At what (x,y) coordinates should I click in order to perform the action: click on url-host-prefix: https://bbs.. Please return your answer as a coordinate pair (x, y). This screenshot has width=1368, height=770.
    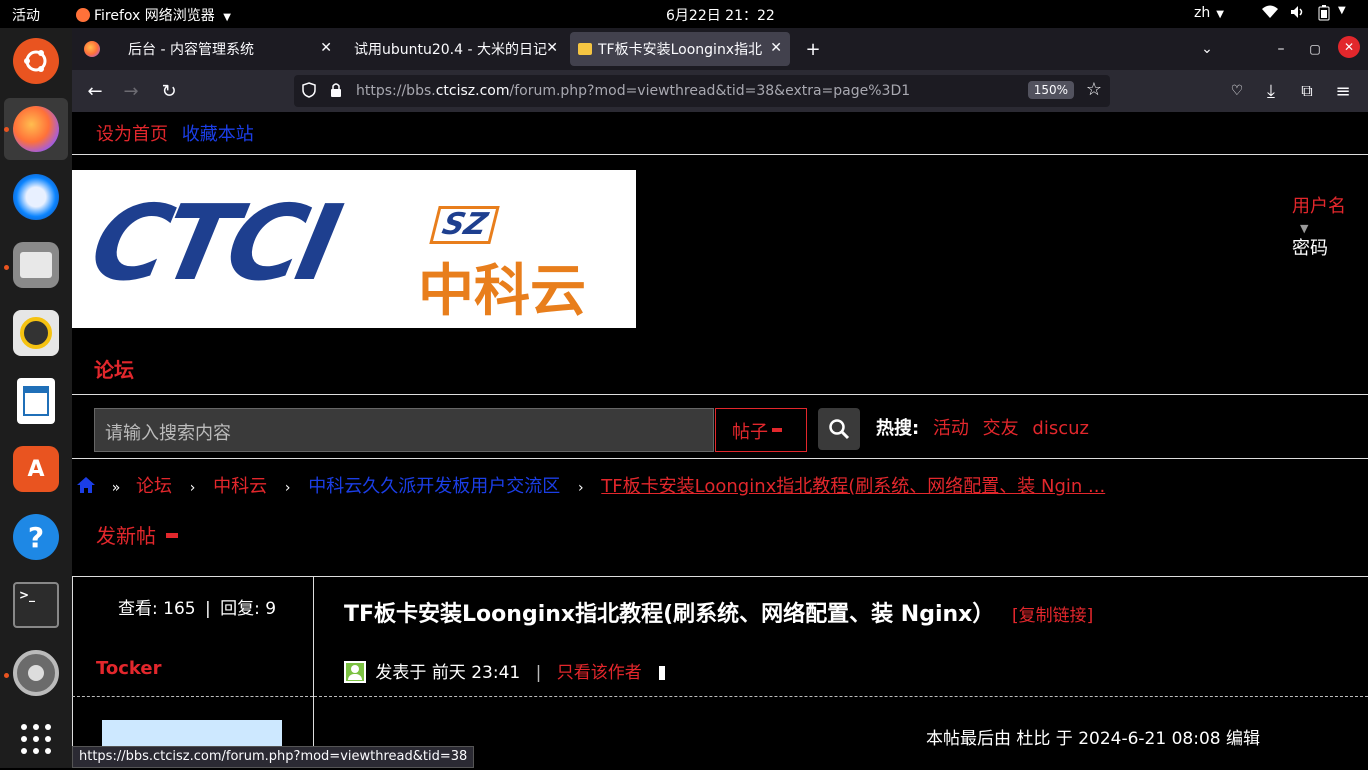
    Looking at the image, I should click on (396, 91).